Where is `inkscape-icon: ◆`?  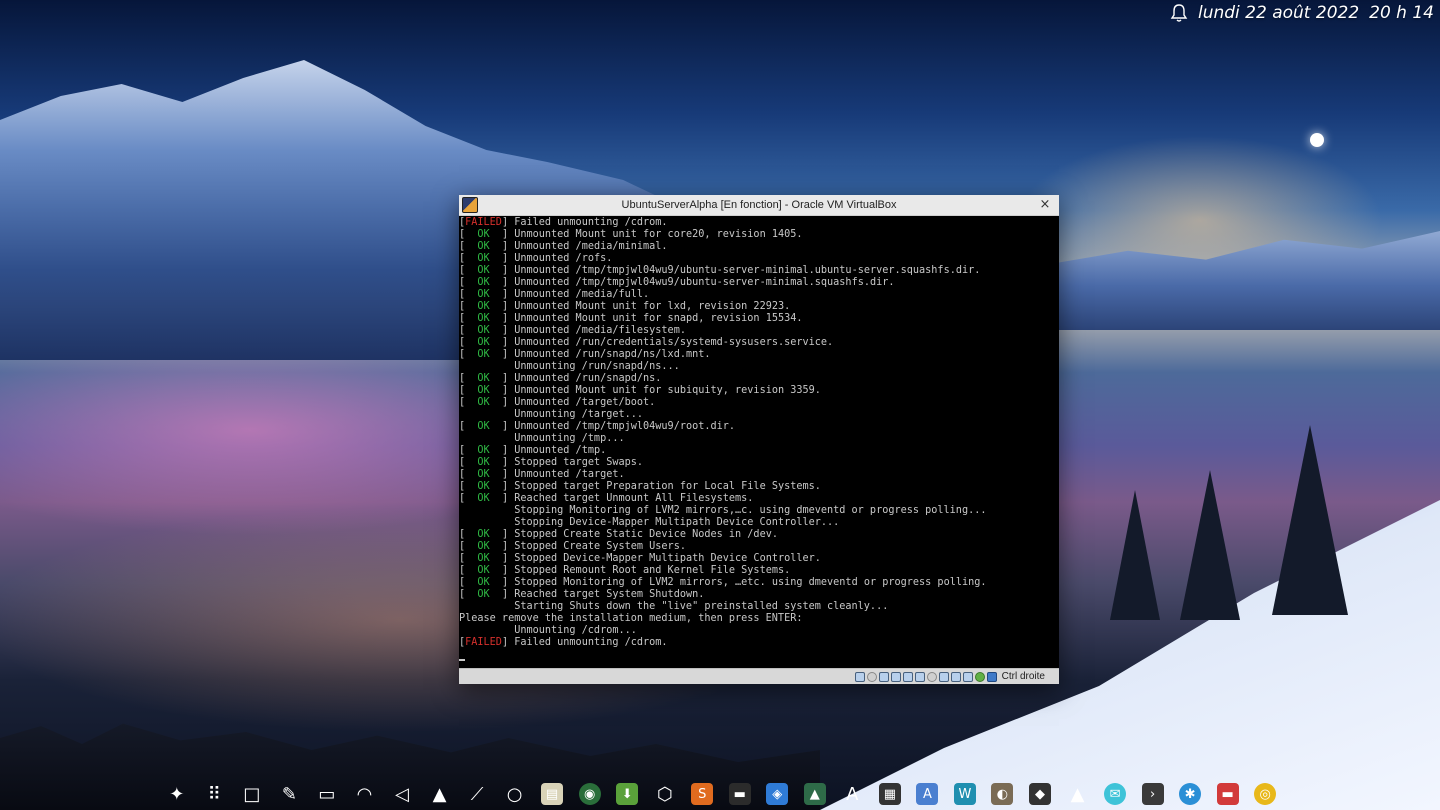 inkscape-icon: ◆ is located at coordinates (1039, 794).